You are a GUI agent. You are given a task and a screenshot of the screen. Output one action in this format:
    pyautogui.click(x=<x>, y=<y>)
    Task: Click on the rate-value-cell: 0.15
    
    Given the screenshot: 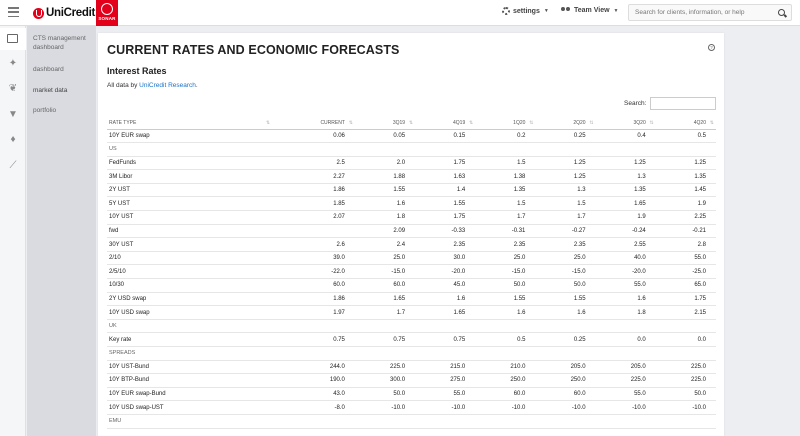 What is the action you would take?
    pyautogui.click(x=445, y=136)
    